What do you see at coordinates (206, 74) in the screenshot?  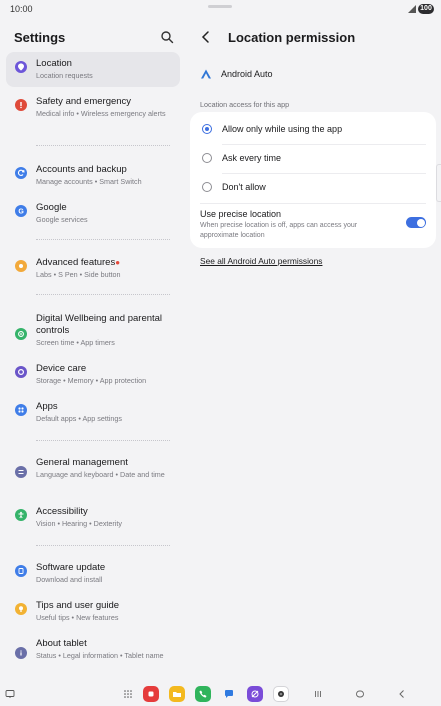 I see `android-auto-icon` at bounding box center [206, 74].